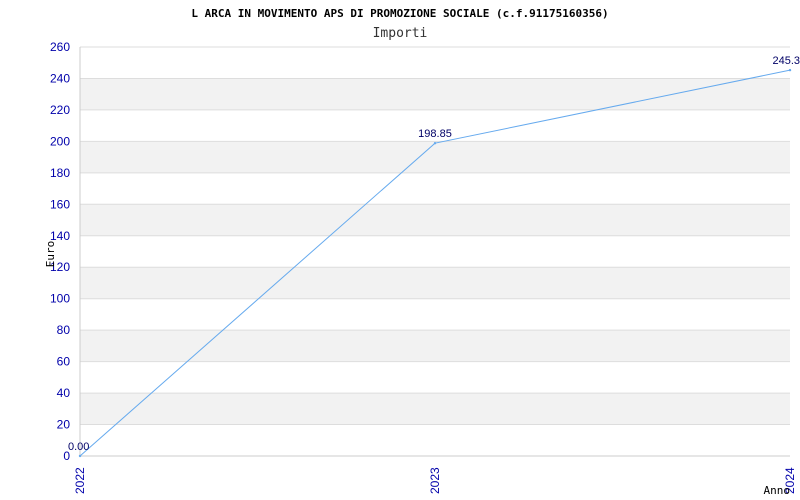  I want to click on y-tick-label: 20, so click(64, 425).